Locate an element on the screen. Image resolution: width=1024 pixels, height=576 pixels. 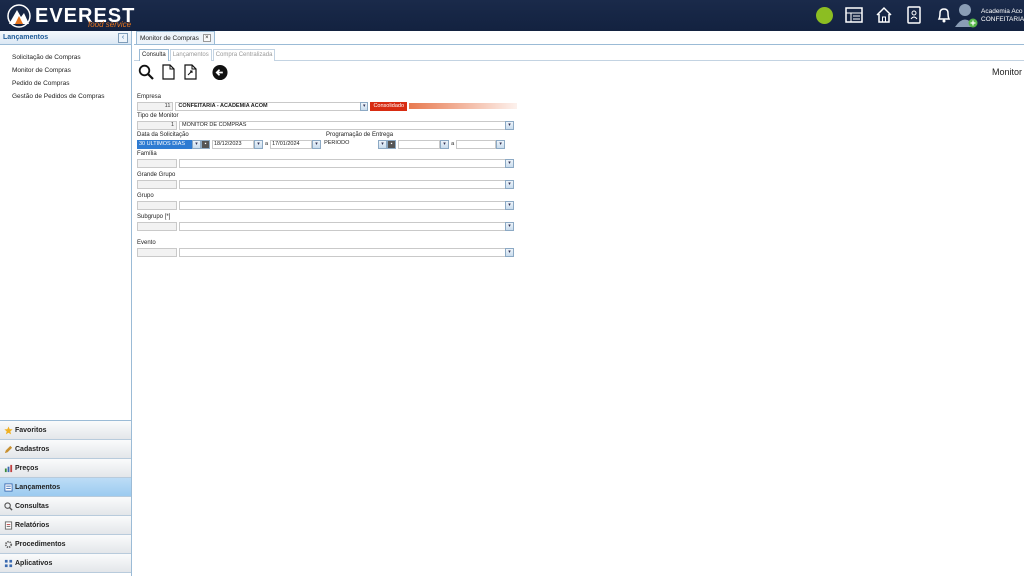
grupo-dropdown-icon: ▾ is located at coordinates (509, 205).